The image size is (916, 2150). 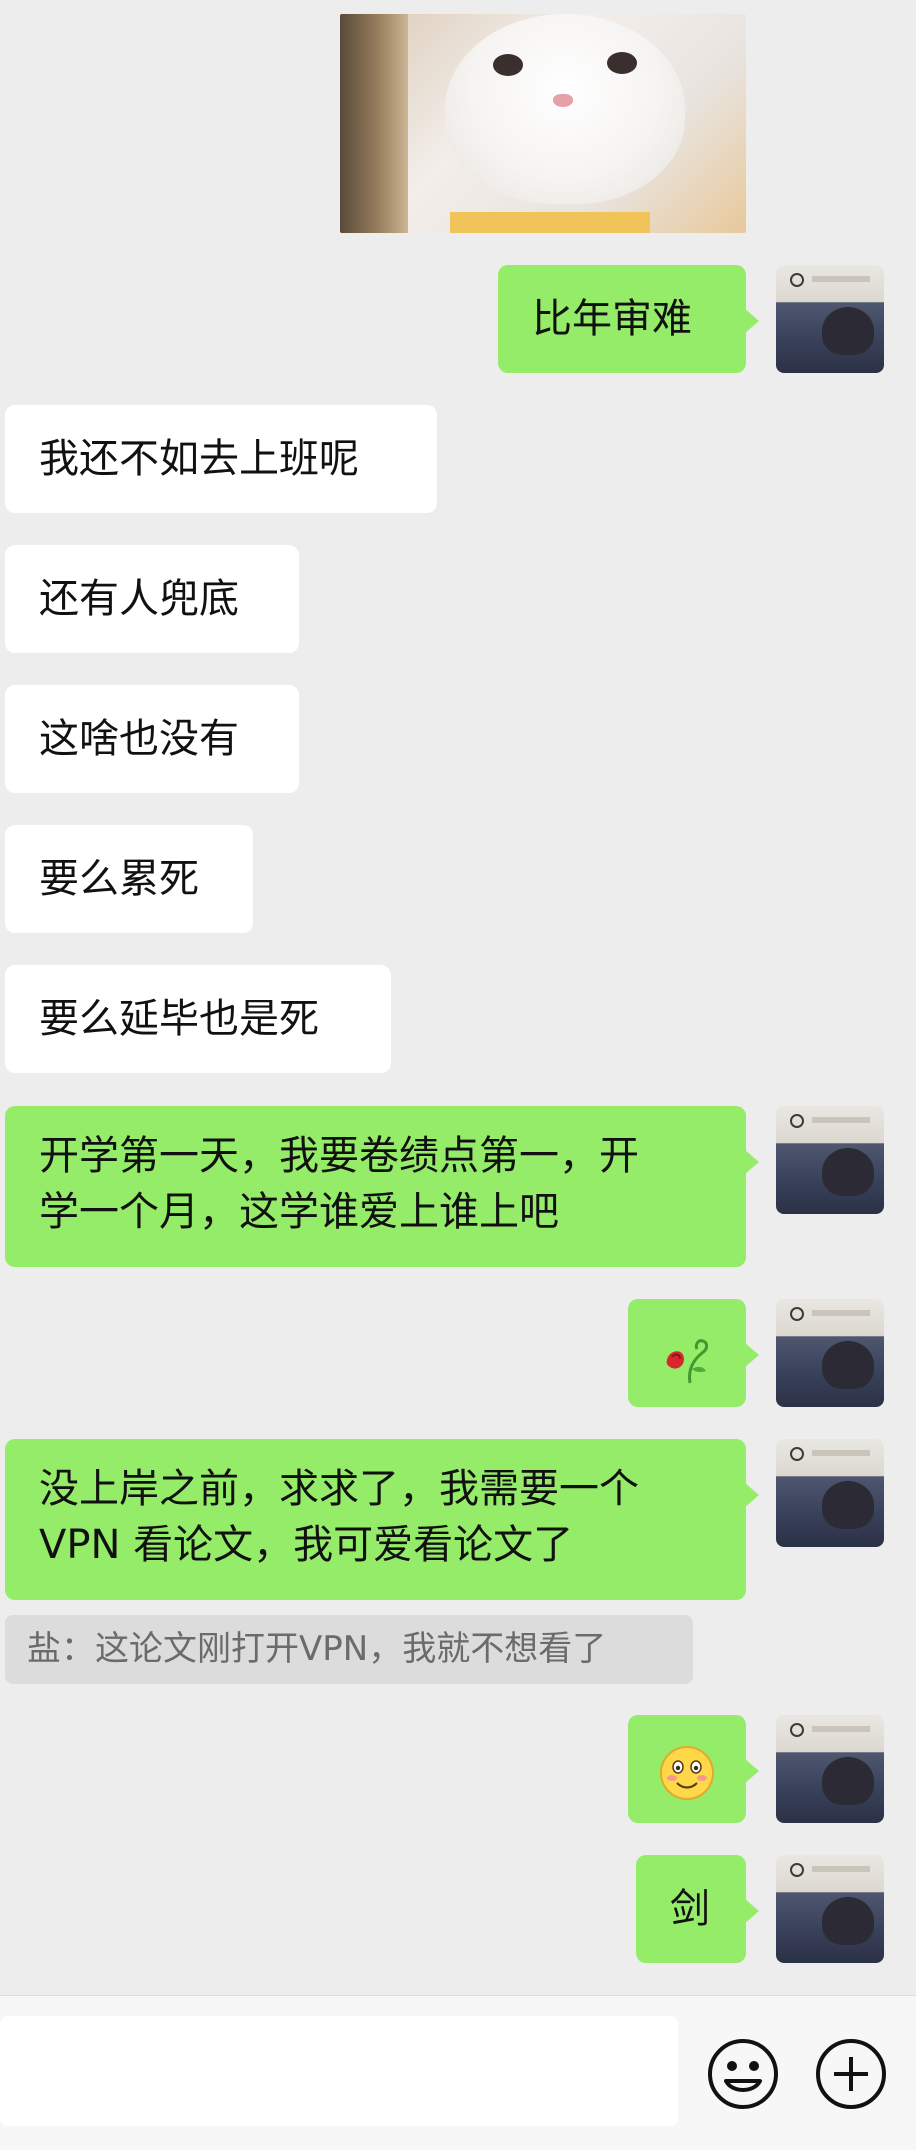 What do you see at coordinates (851, 2074) in the screenshot?
I see `plus-icon` at bounding box center [851, 2074].